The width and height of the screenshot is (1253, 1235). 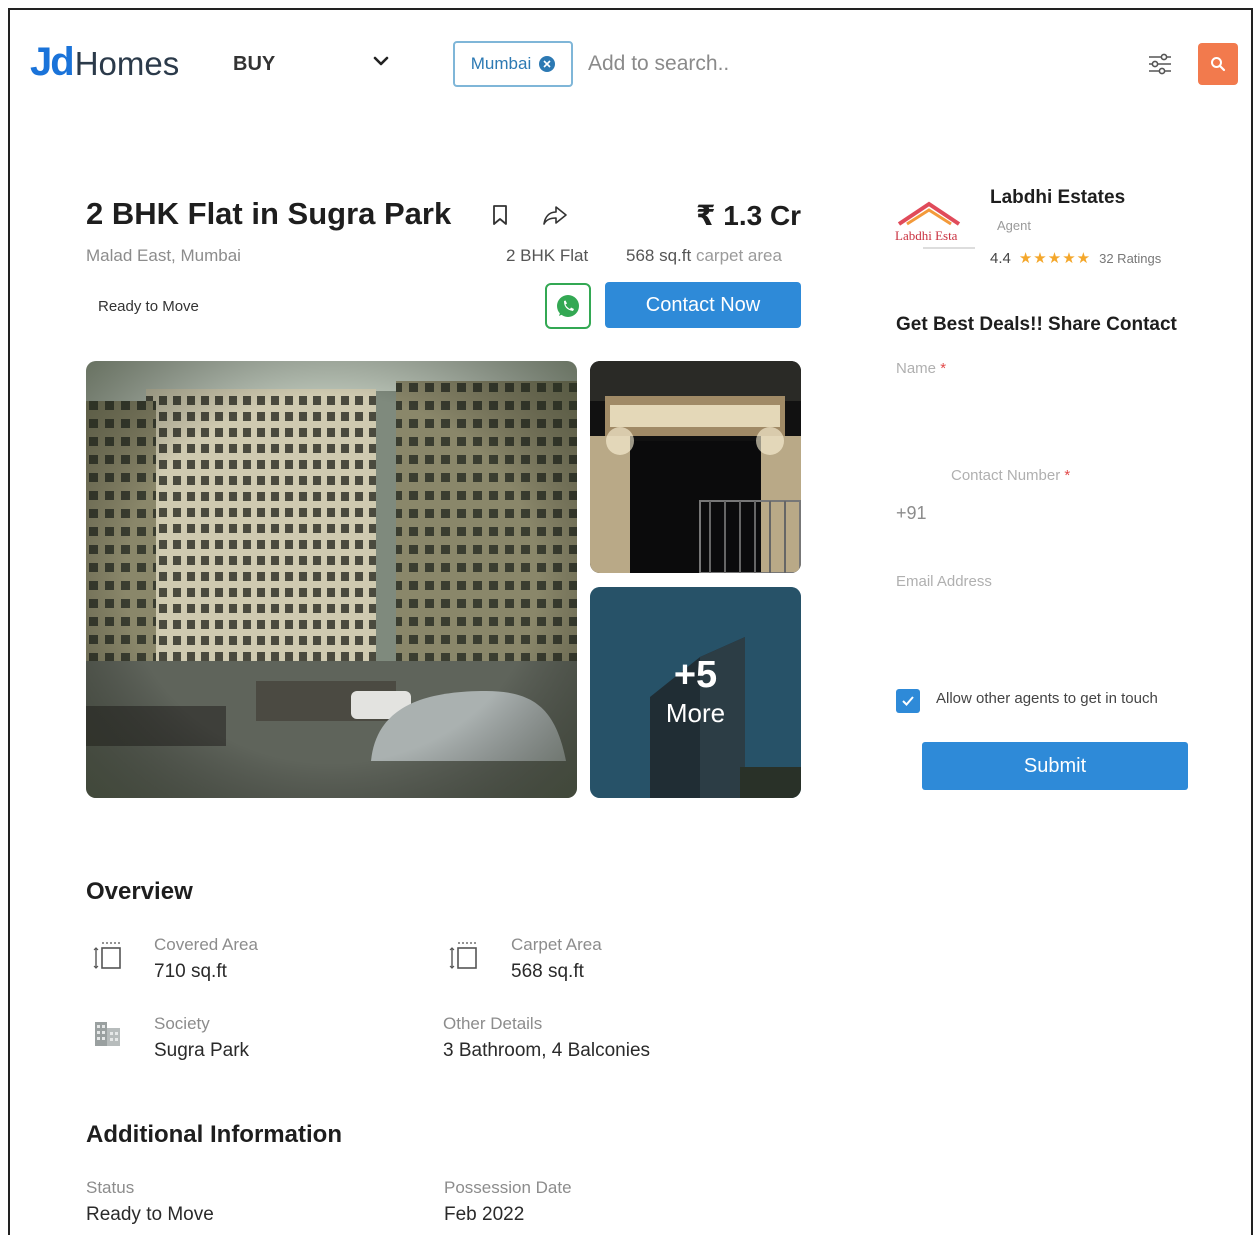 I want to click on agent-logo: Labdhi Esta, so click(x=935, y=225).